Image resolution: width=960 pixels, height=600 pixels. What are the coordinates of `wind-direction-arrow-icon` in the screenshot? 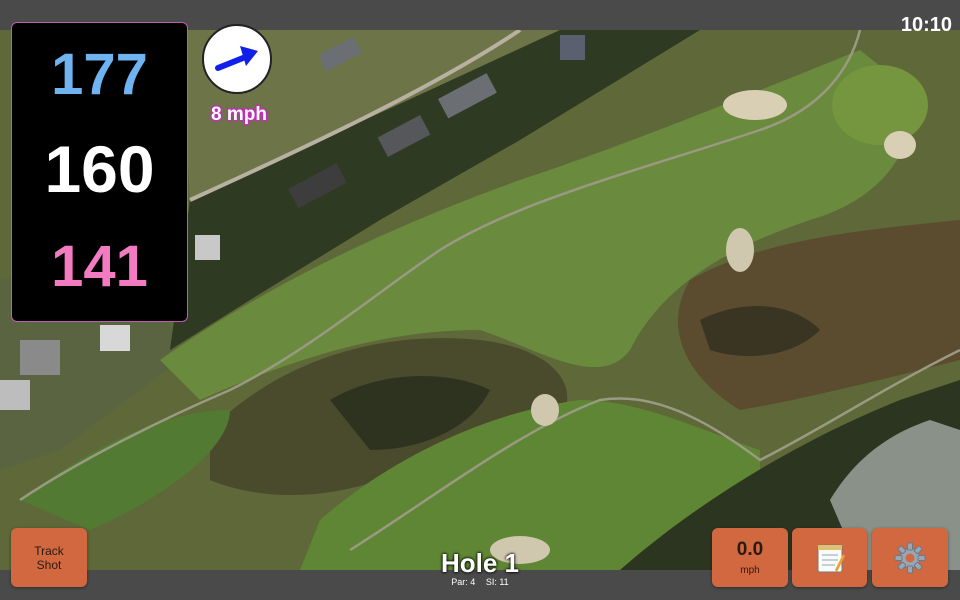 It's located at (236, 58).